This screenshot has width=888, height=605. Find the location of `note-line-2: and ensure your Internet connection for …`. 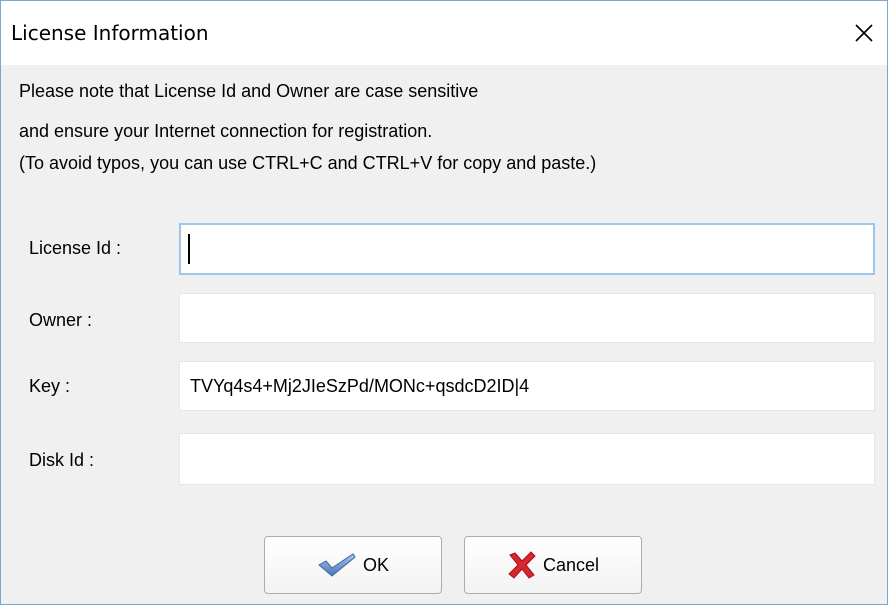

note-line-2: and ensure your Internet connection for … is located at coordinates (226, 131).